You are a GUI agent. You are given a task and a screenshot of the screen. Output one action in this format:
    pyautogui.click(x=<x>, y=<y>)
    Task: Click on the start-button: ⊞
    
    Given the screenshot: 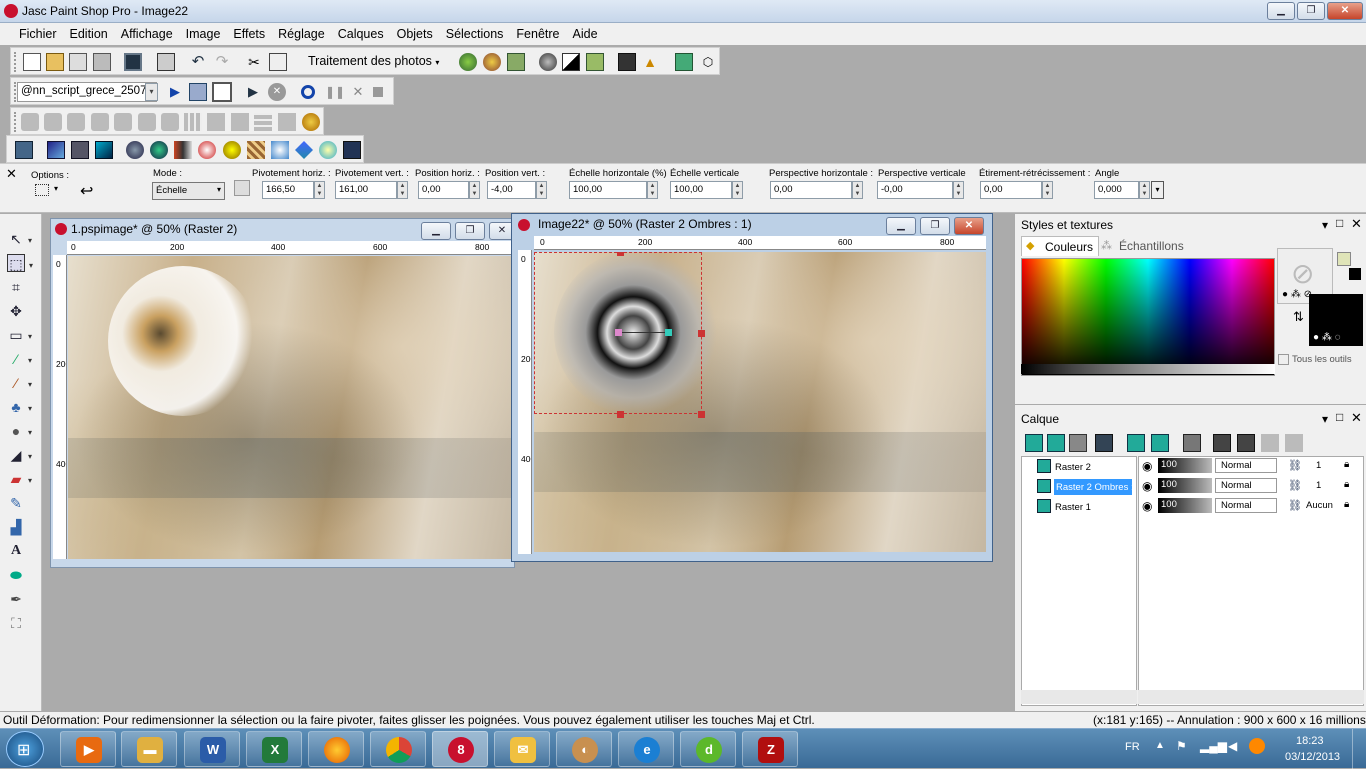 What is the action you would take?
    pyautogui.click(x=25, y=749)
    